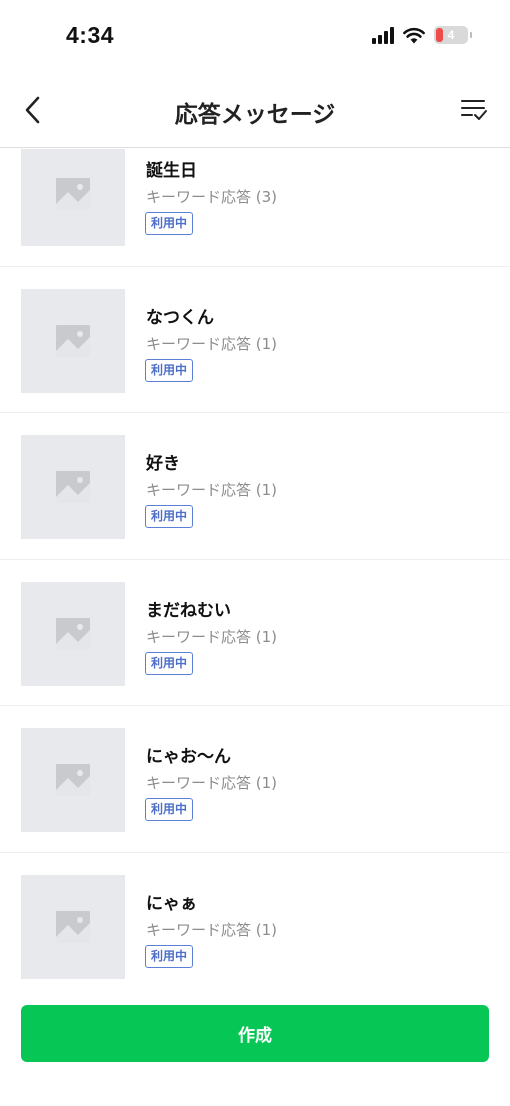  Describe the element at coordinates (163, 464) in the screenshot. I see `item-title: 好き` at that location.